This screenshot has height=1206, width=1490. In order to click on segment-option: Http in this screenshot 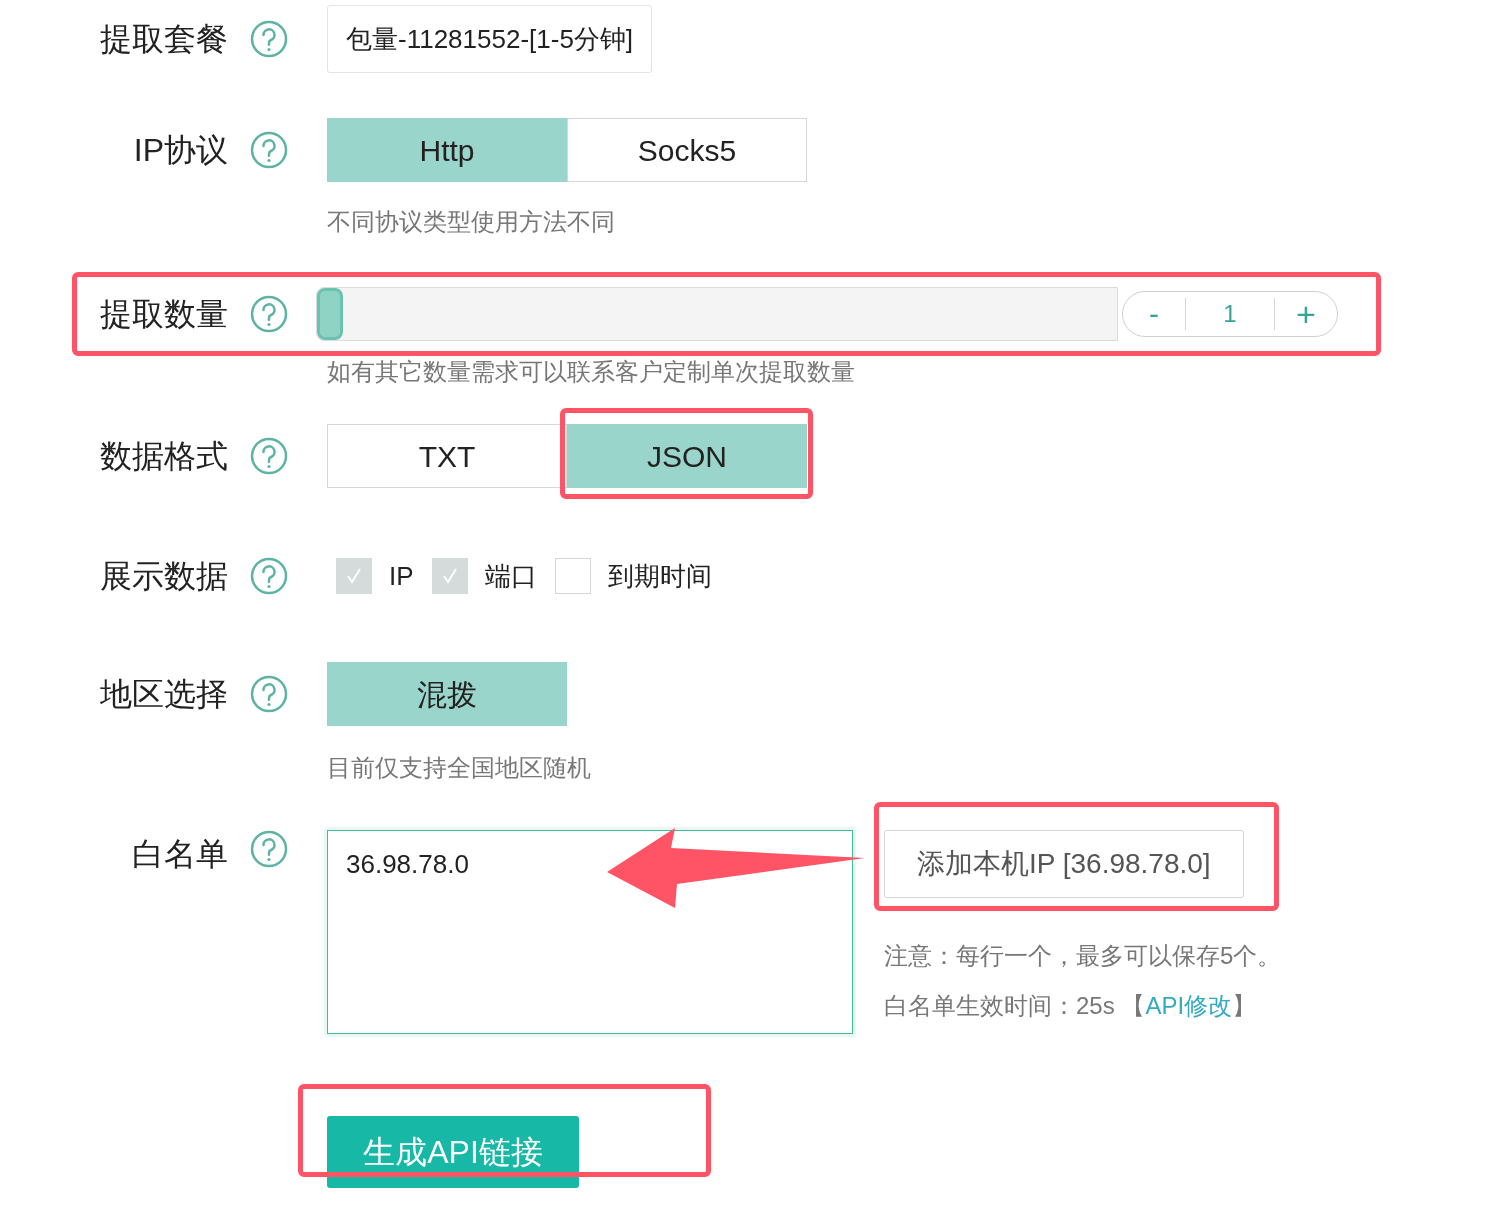, I will do `click(447, 150)`.